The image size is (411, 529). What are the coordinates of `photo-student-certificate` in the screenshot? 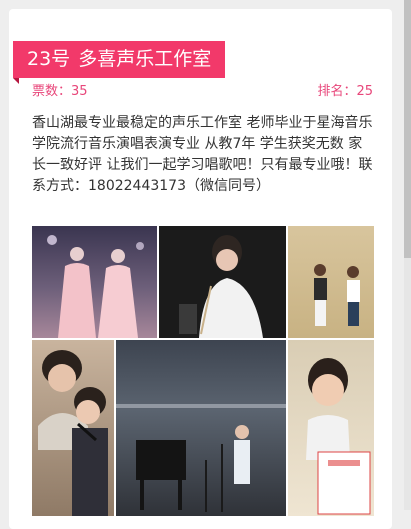 It's located at (331, 428).